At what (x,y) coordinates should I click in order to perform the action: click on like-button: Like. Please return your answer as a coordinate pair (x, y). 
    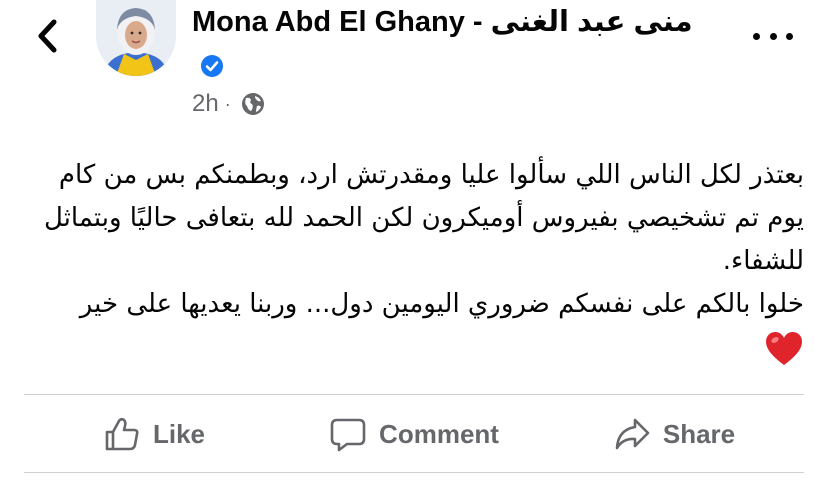
    Looking at the image, I should click on (154, 434).